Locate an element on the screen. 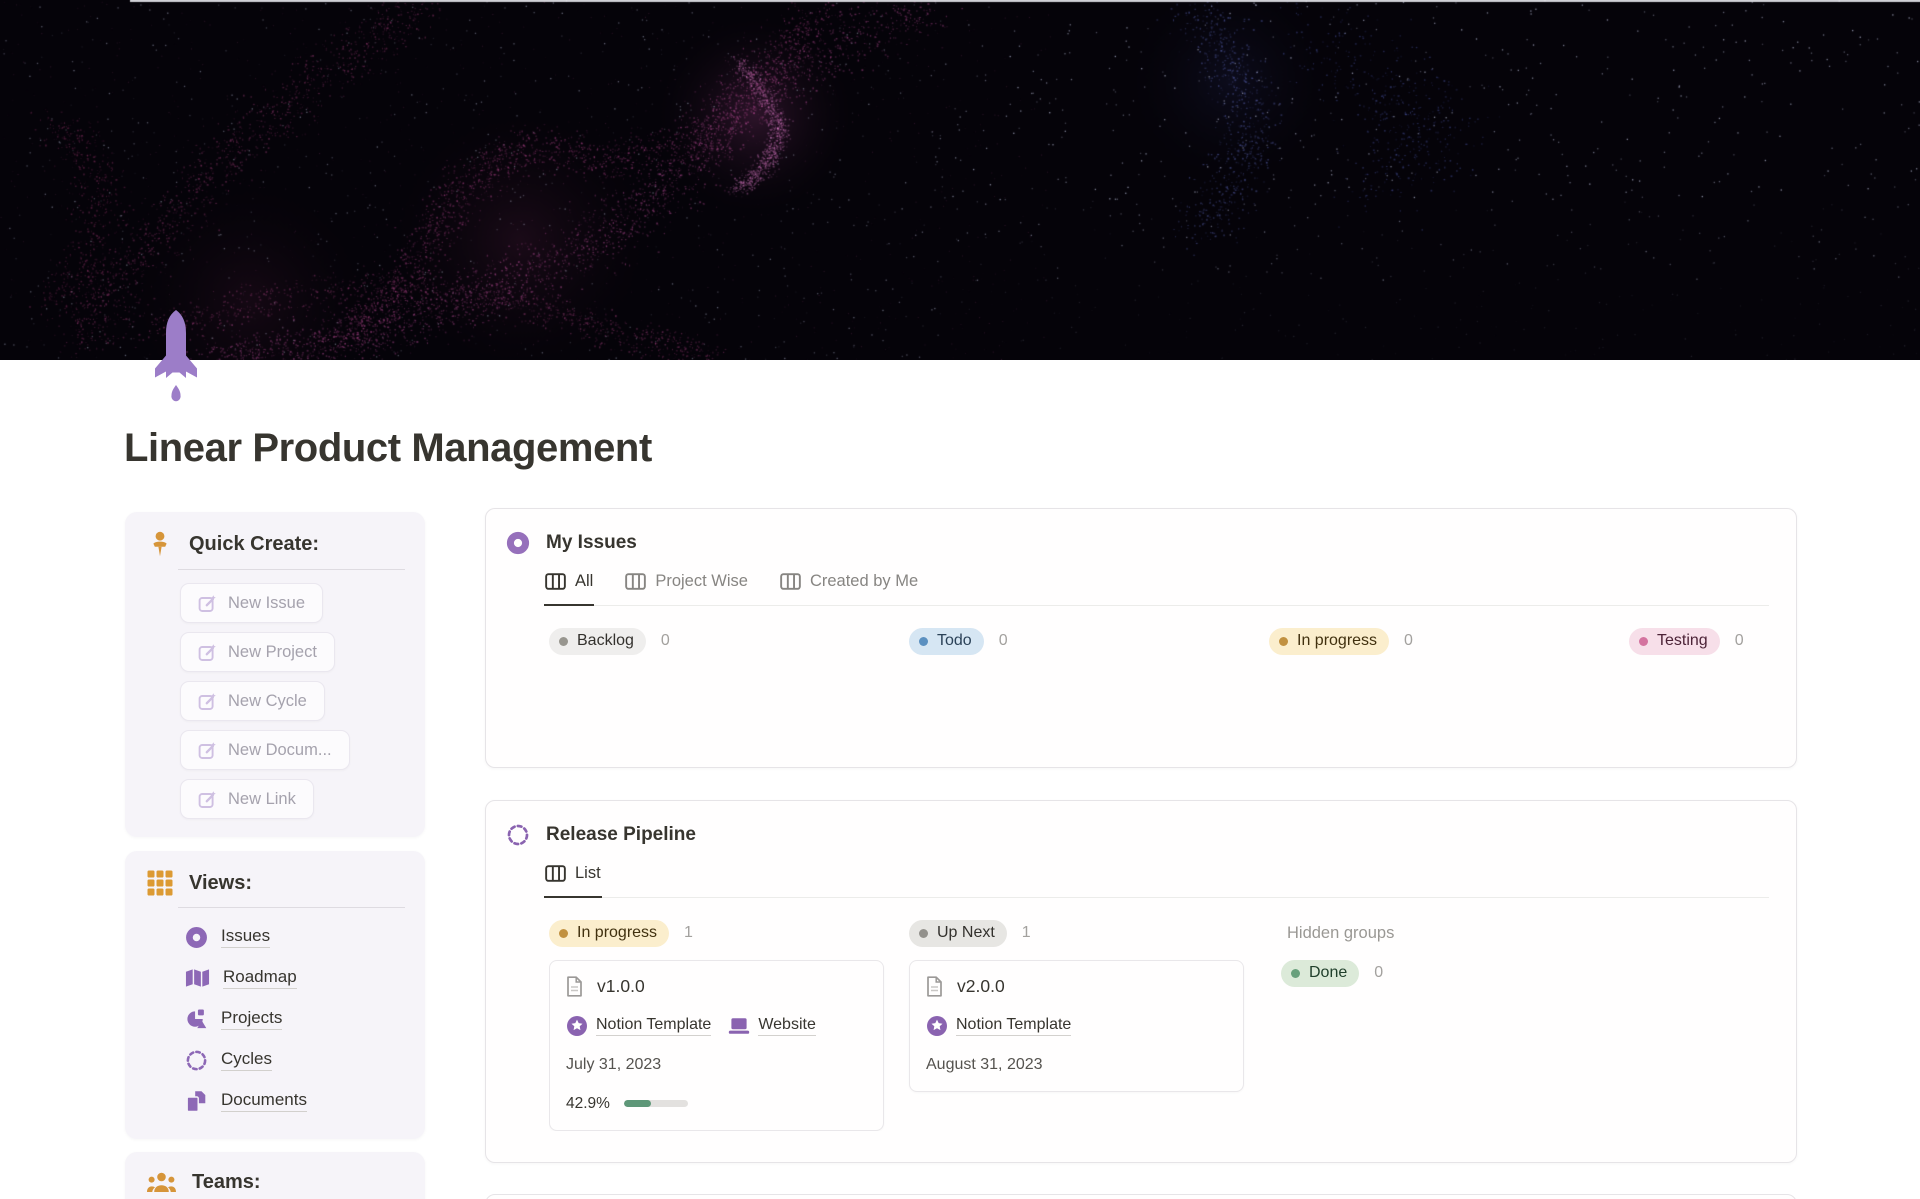 Image resolution: width=1920 pixels, height=1199 pixels. group-label: Done is located at coordinates (1328, 972).